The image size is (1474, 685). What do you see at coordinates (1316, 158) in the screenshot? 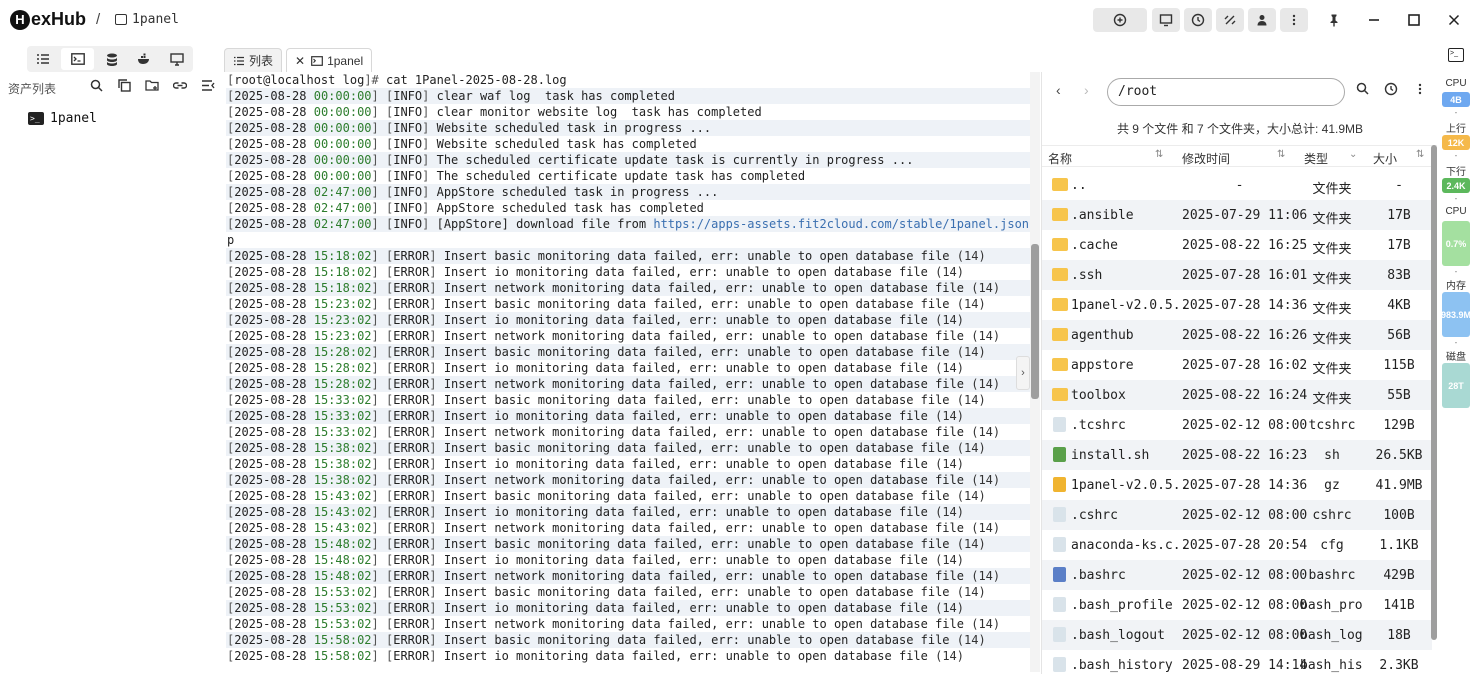
I see `column-type: 类型` at bounding box center [1316, 158].